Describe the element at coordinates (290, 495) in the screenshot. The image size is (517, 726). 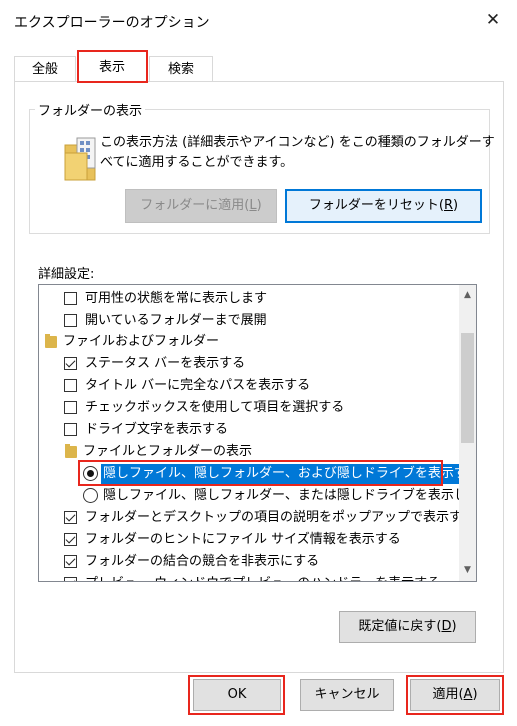
I see `list-item-label: 隠しファイル、隠しフォルダー、または隠しドライブを表示しない` at that location.